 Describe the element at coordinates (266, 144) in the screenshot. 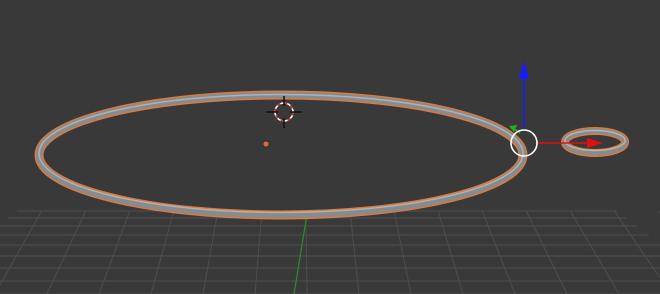

I see `object-origin-dot` at that location.